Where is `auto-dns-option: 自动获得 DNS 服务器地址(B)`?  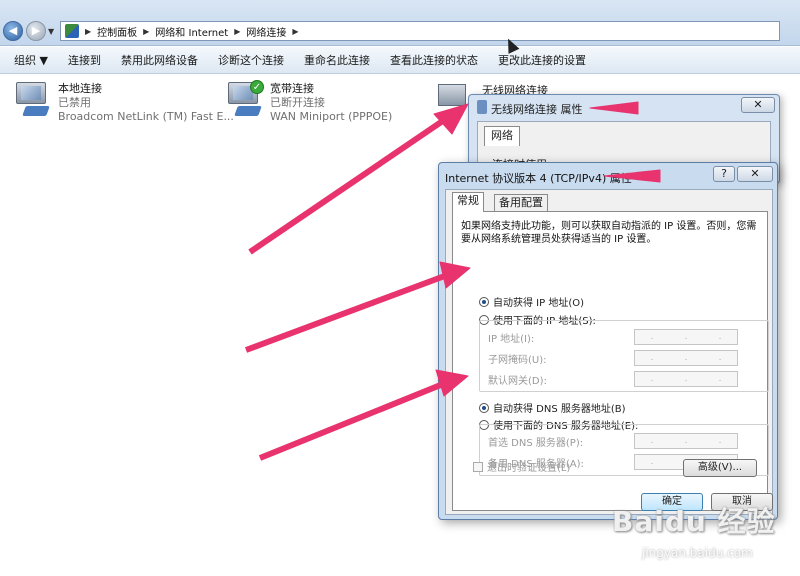 auto-dns-option: 自动获得 DNS 服务器地址(B) is located at coordinates (552, 407).